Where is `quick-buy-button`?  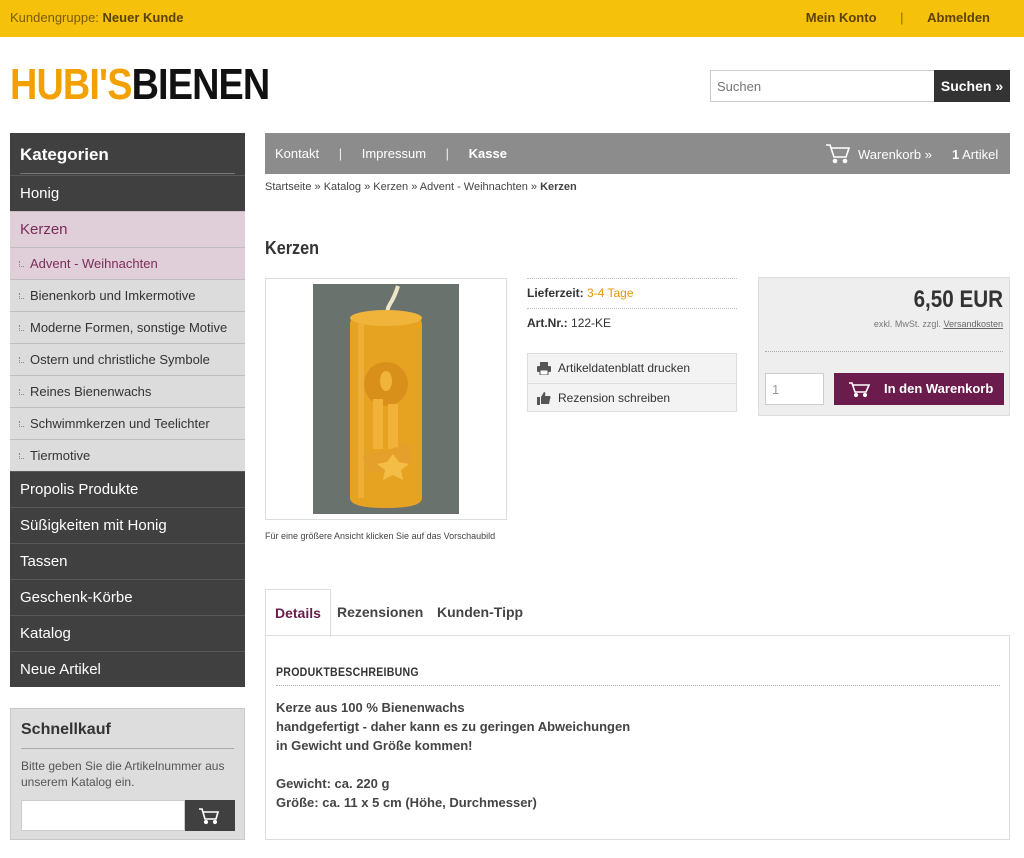 quick-buy-button is located at coordinates (210, 815).